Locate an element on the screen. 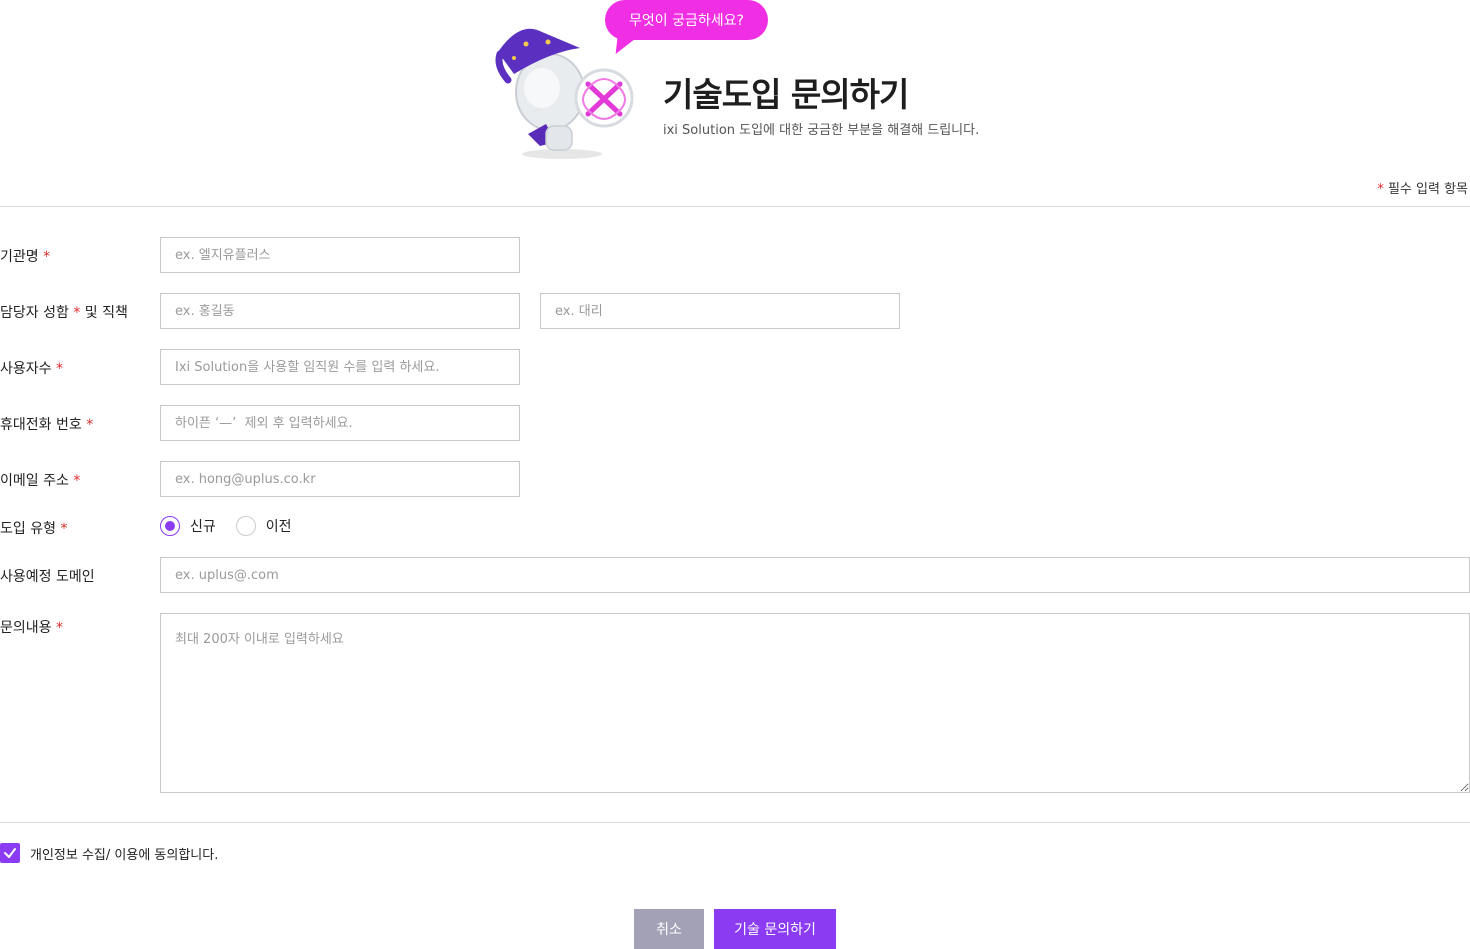 The height and width of the screenshot is (949, 1470). email-input is located at coordinates (340, 479).